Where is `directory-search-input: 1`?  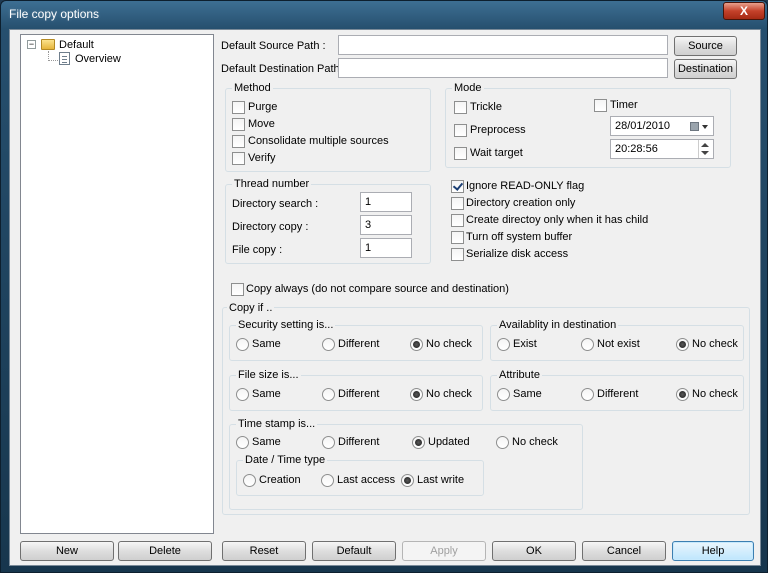
directory-search-input: 1 is located at coordinates (386, 202).